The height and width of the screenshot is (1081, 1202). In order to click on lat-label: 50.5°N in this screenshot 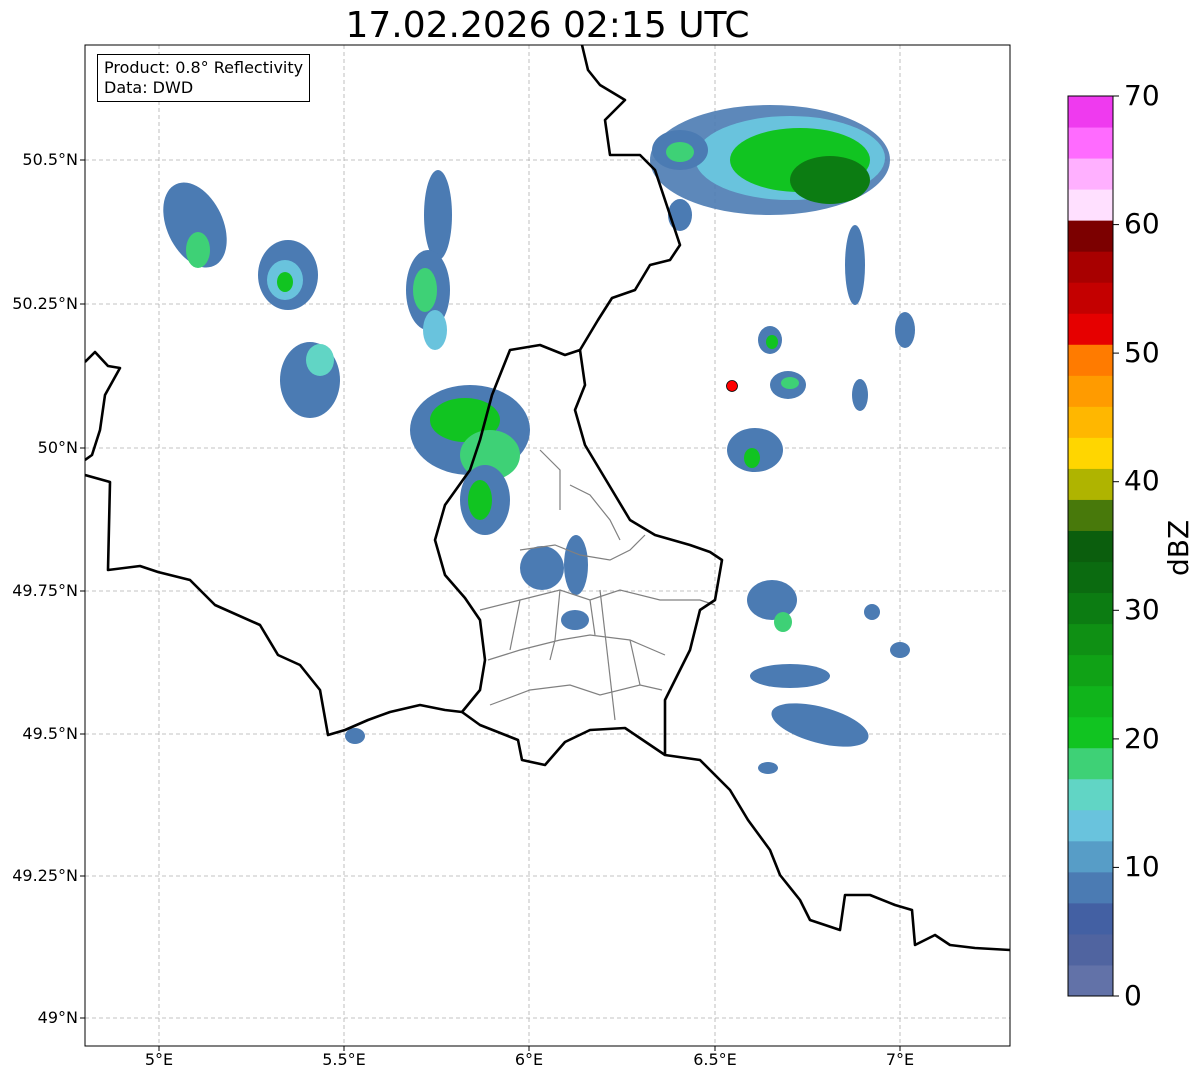, I will do `click(50, 159)`.